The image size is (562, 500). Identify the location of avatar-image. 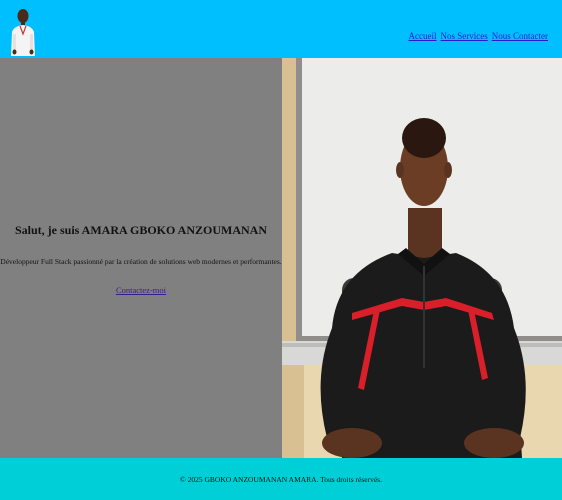
(23, 30).